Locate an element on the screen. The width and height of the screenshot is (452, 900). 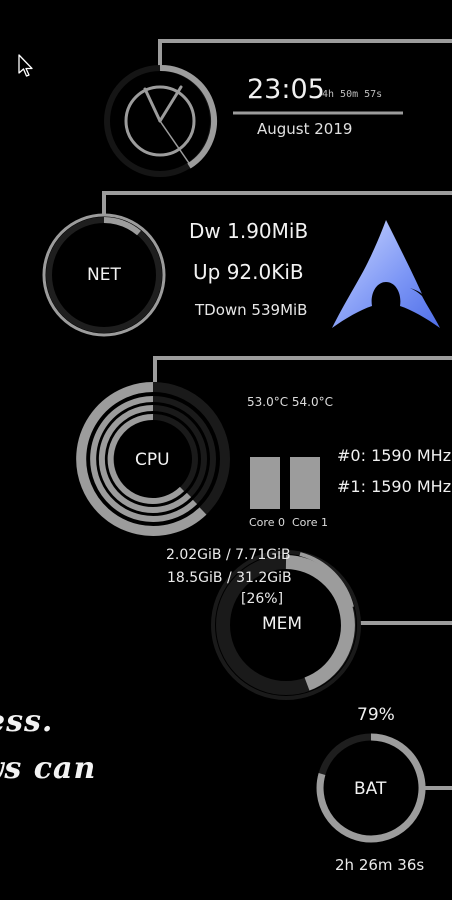
wallpaper-quote-line-1: ess. is located at coordinates (27, 721).